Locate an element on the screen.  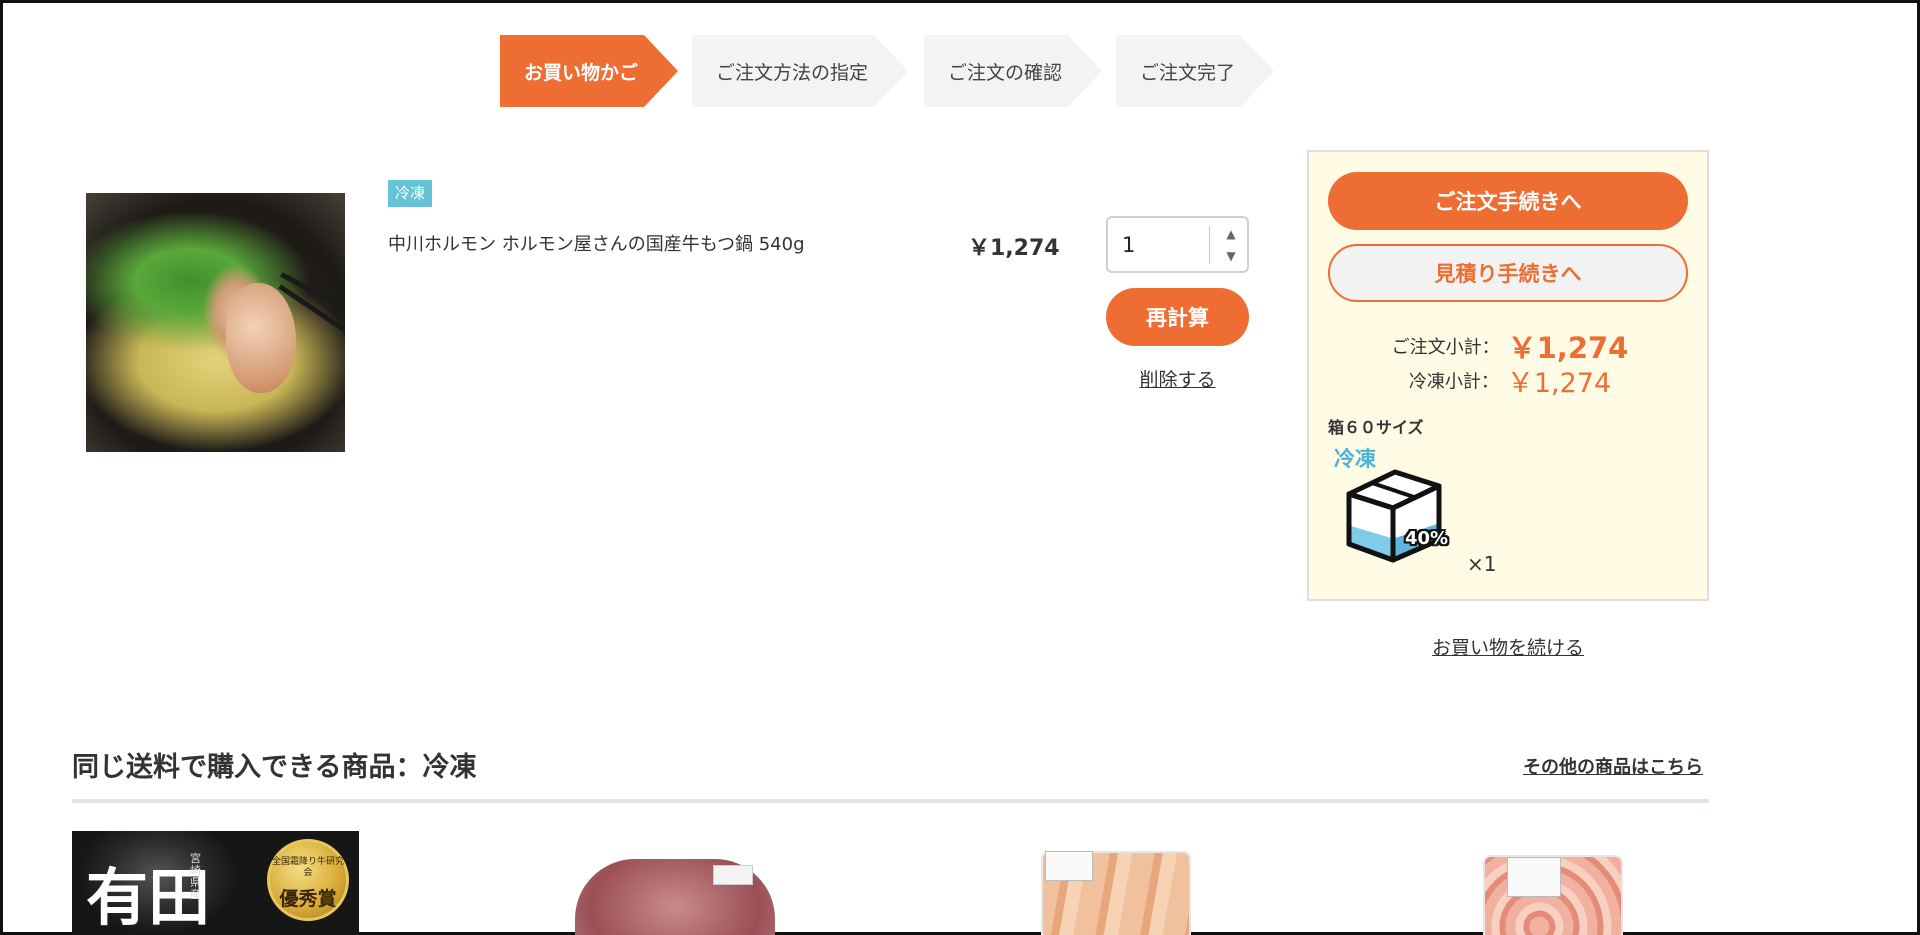
related-products-title: 同じ送料で購入できる商品：冷凍 is located at coordinates (274, 767).